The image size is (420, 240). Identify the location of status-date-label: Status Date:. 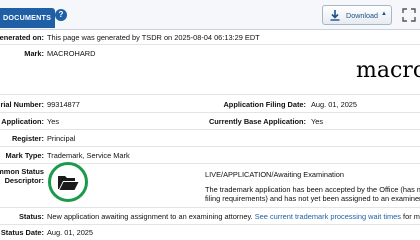
(22, 232).